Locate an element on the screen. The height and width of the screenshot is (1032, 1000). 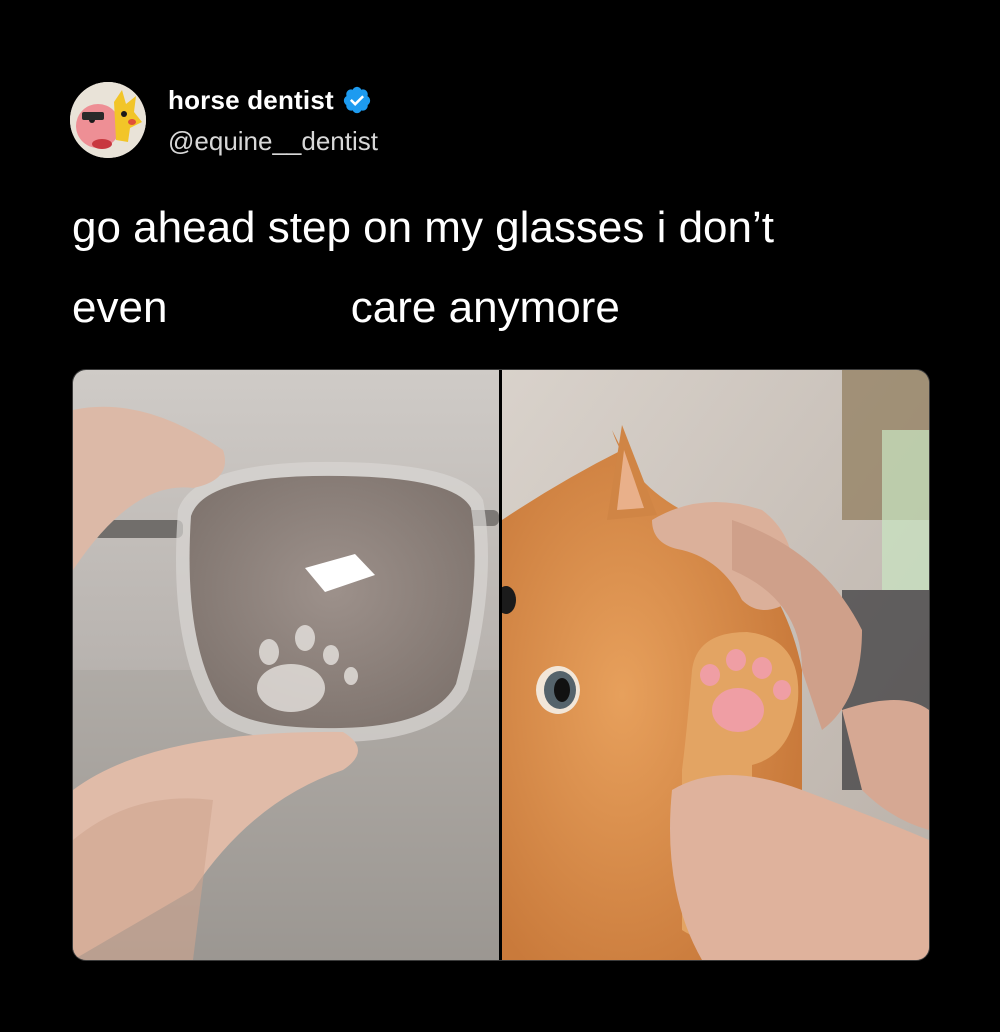
author-name-row: horse dentist is located at coordinates (270, 100).